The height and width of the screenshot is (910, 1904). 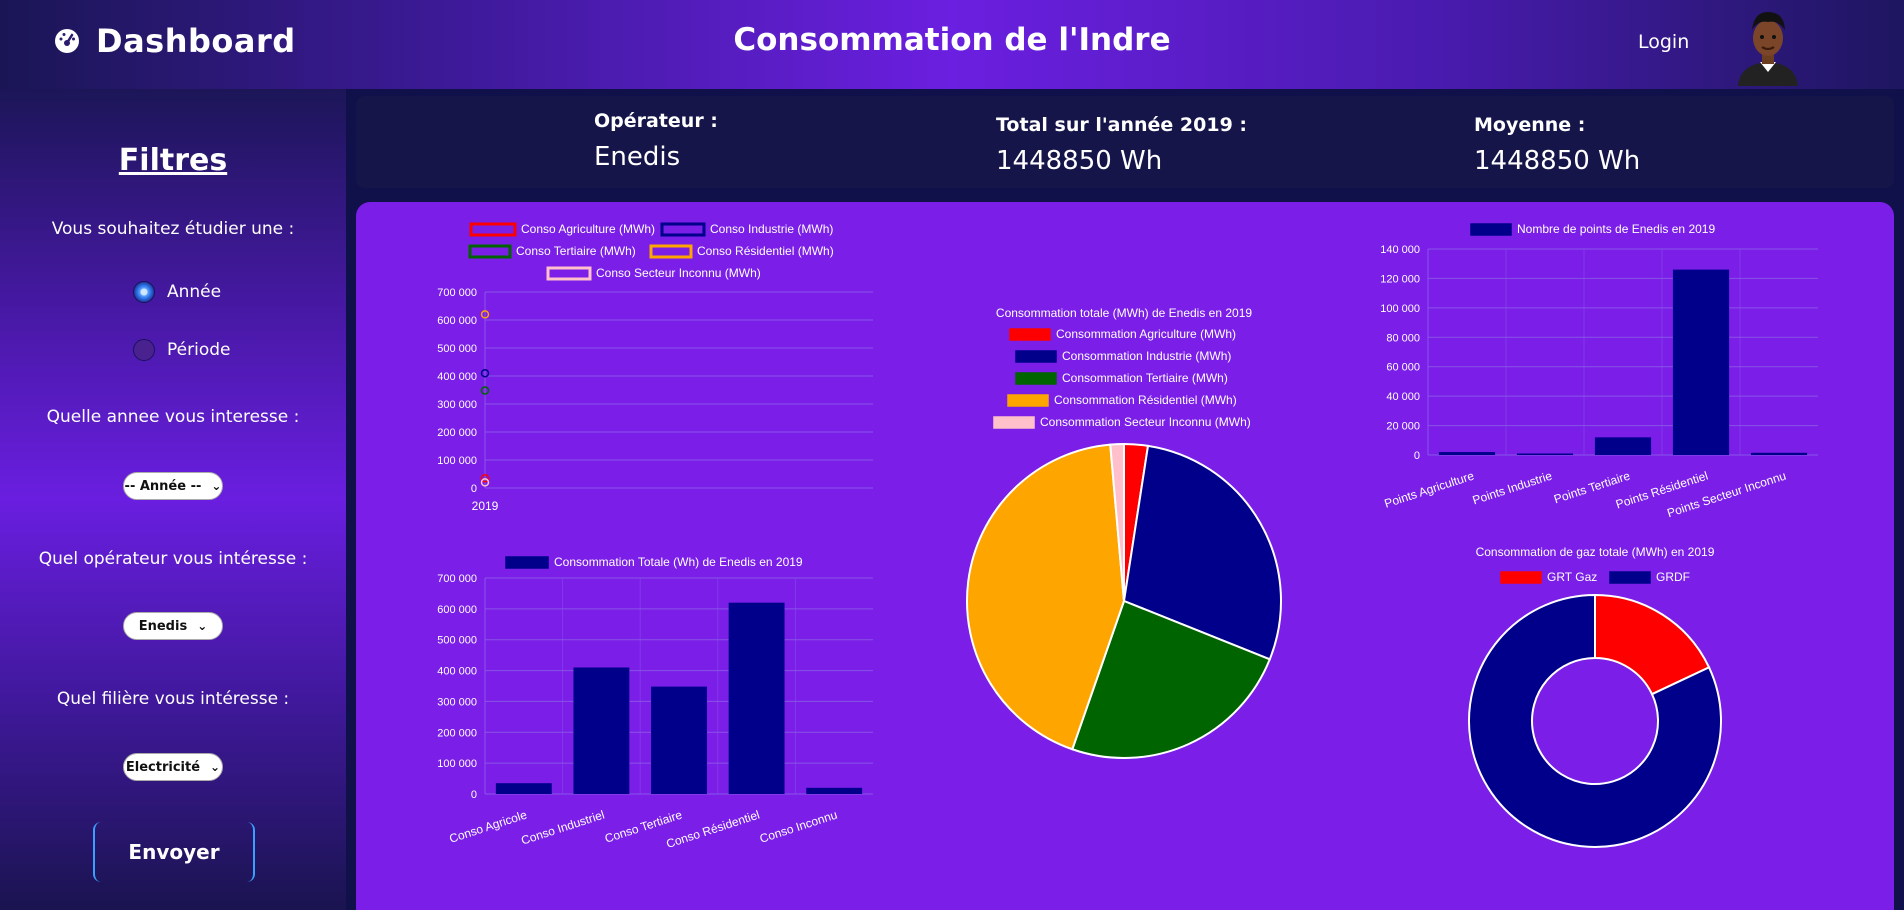 I want to click on operator-info: Opérateur : Enedis, so click(x=656, y=141).